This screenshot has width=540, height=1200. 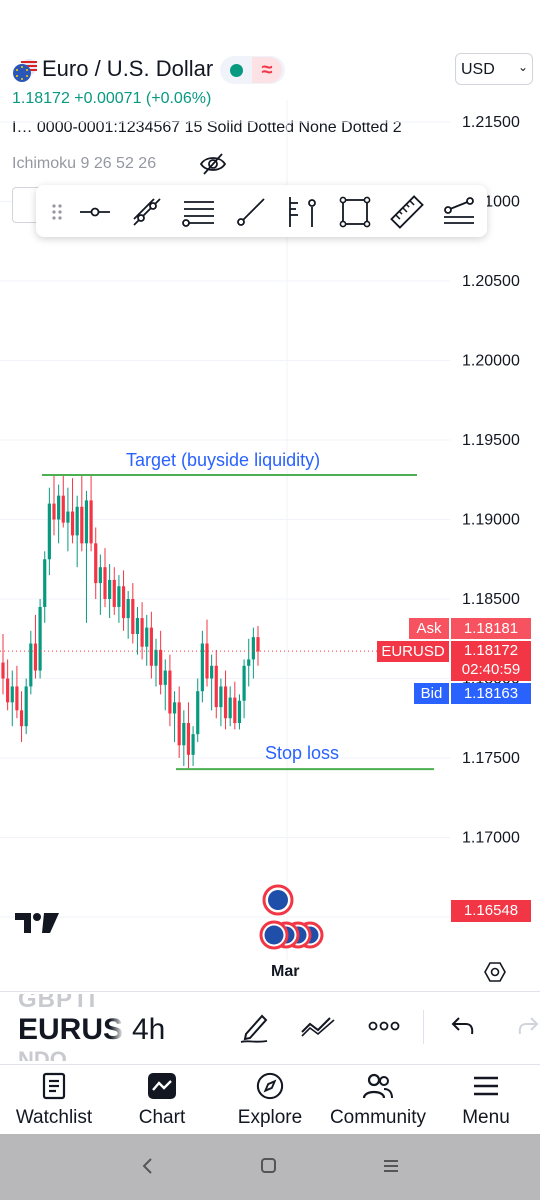 What do you see at coordinates (529, 1026) in the screenshot?
I see `redo-icon` at bounding box center [529, 1026].